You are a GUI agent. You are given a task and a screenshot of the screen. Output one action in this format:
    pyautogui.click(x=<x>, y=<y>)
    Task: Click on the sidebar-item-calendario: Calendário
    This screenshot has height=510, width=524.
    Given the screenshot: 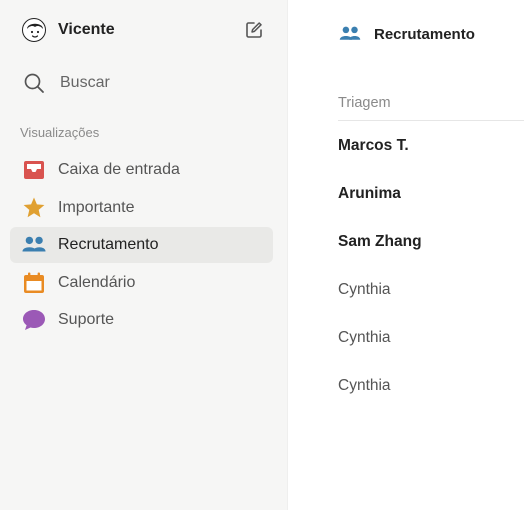 What is the action you would take?
    pyautogui.click(x=141, y=283)
    